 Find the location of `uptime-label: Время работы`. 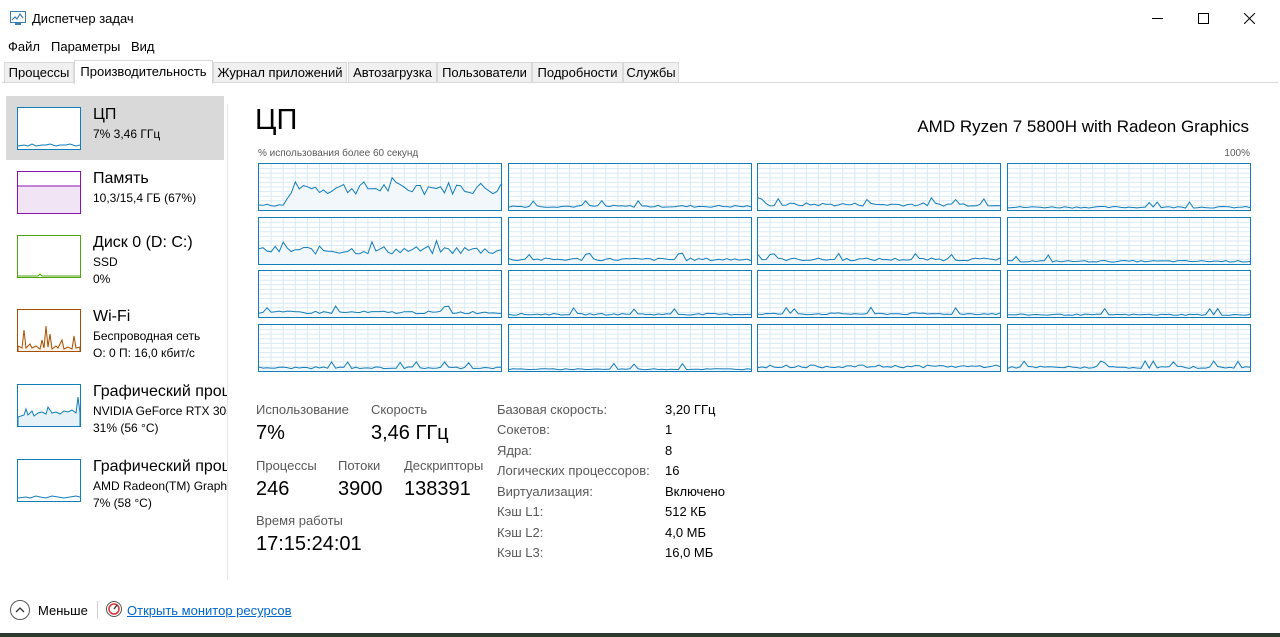

uptime-label: Время работы is located at coordinates (299, 520).